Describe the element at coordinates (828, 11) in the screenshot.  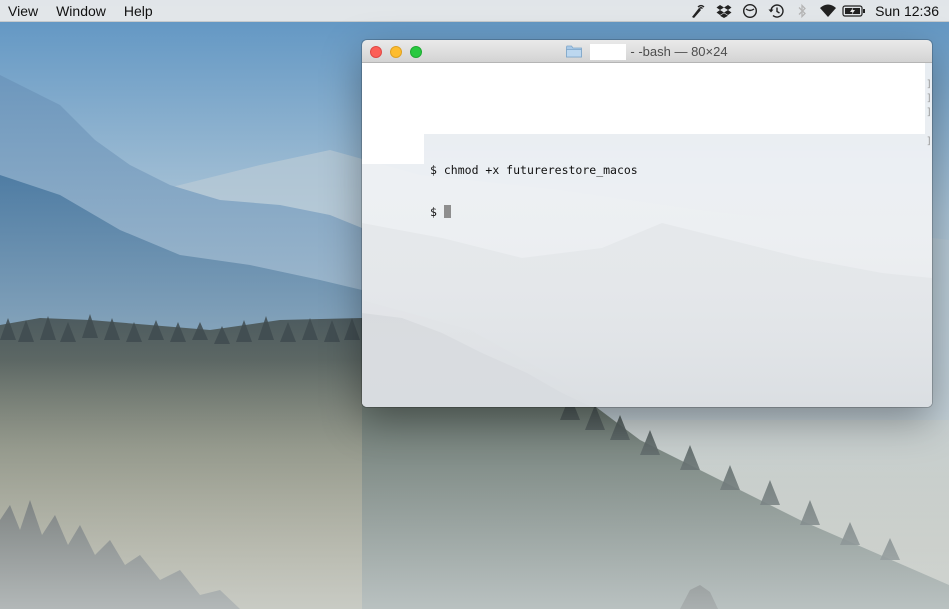
I see `wifi-icon` at that location.